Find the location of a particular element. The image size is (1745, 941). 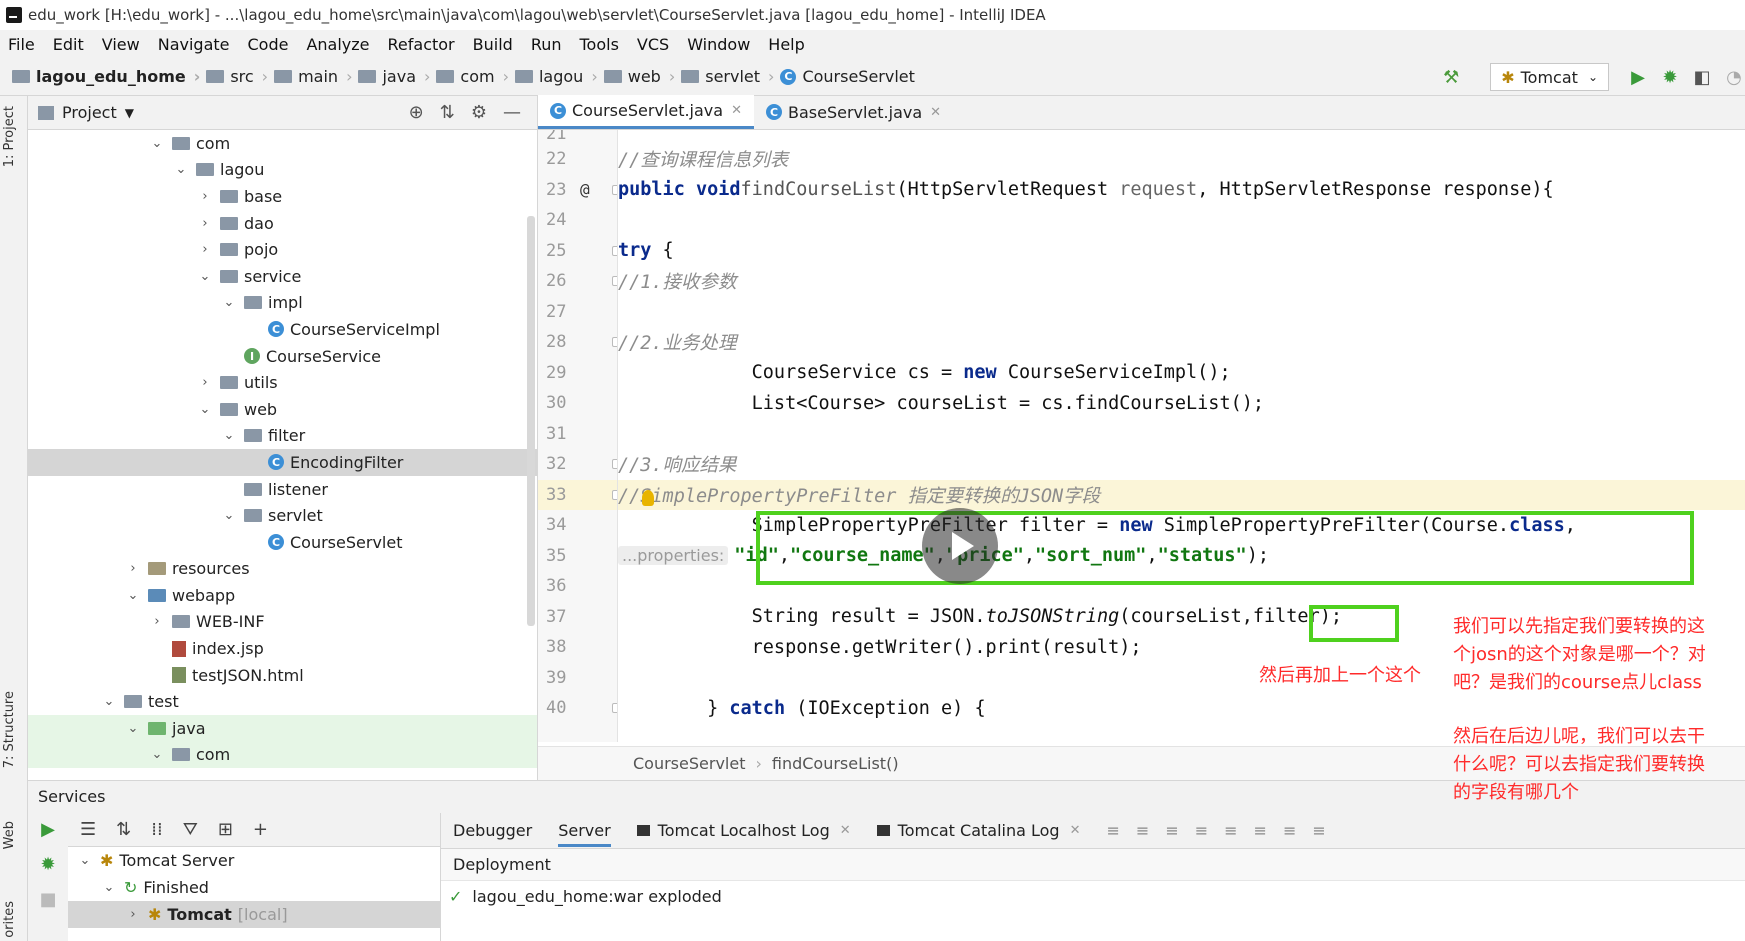

project-view-title: Project is located at coordinates (89, 112).